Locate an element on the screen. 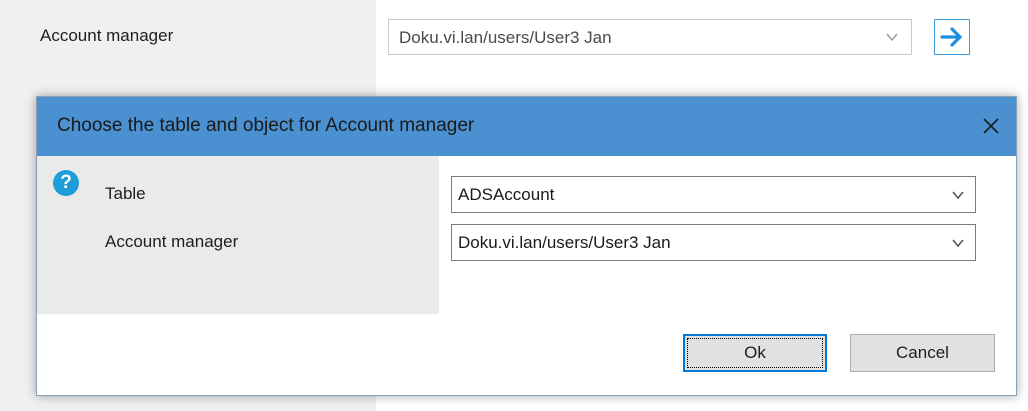 The width and height of the screenshot is (1028, 411). cancel-button: Cancel is located at coordinates (922, 353).